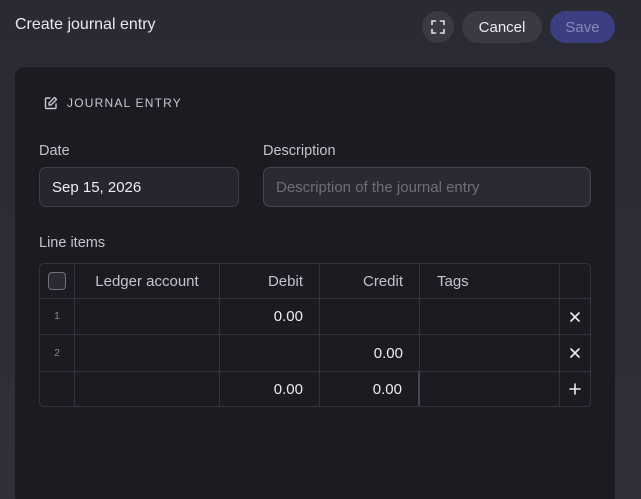 The height and width of the screenshot is (499, 641). I want to click on date-label: Date, so click(54, 151).